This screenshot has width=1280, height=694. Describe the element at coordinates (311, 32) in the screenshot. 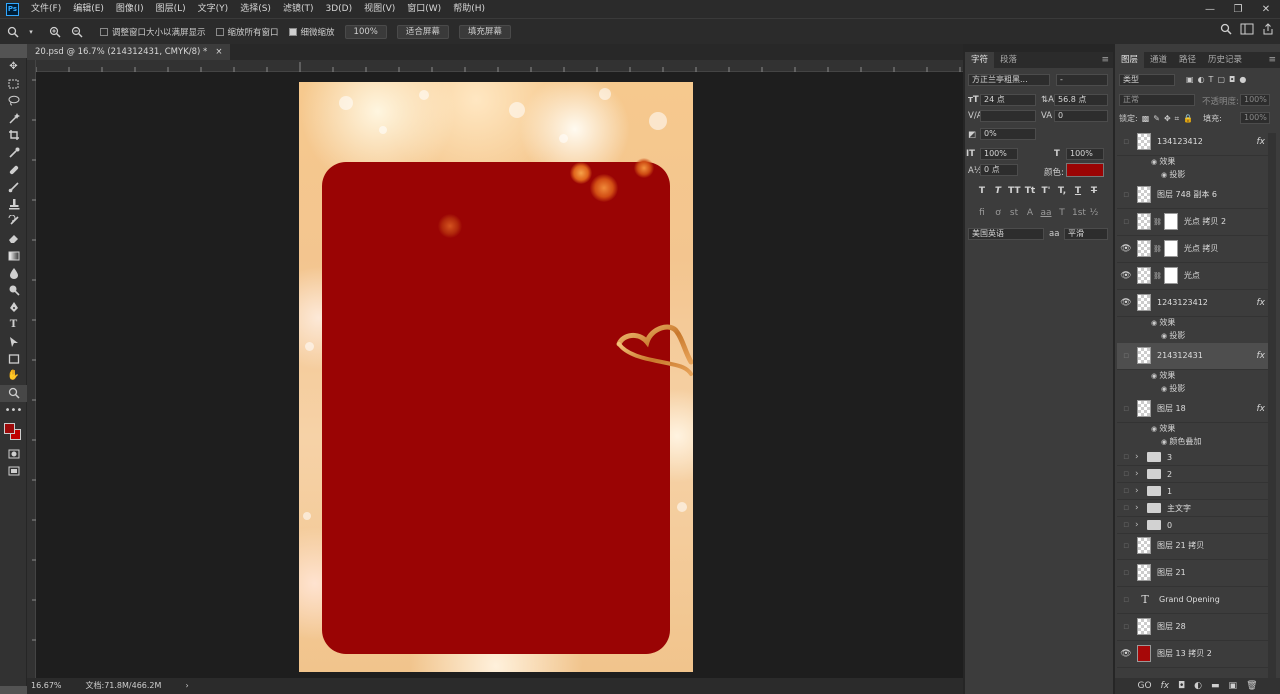

I see `scrubby-zoom-checkbox: 细微缩放` at that location.